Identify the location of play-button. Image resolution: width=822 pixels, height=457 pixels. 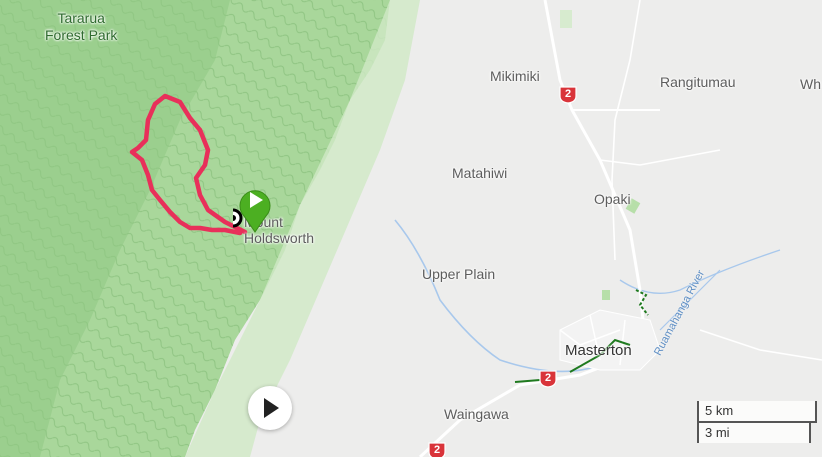
(270, 408).